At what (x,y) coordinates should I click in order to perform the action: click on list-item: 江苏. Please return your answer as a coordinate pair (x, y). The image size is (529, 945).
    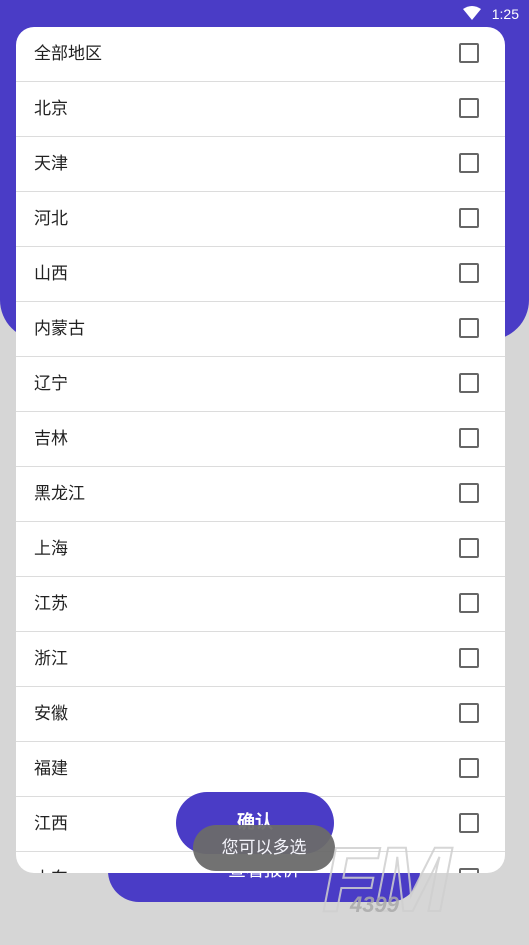
    Looking at the image, I should click on (260, 604).